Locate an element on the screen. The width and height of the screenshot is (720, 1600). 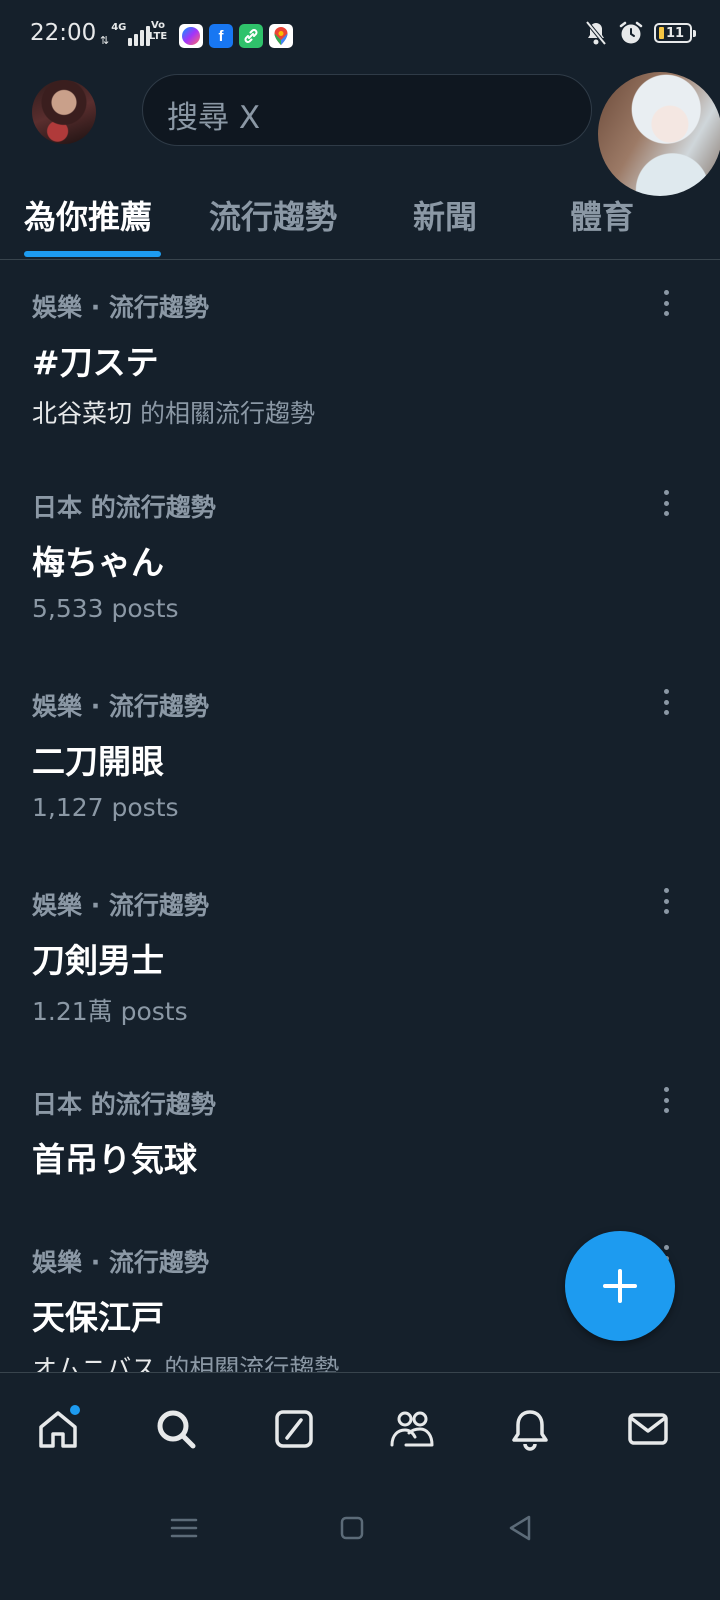
plus-icon is located at coordinates (620, 1286).